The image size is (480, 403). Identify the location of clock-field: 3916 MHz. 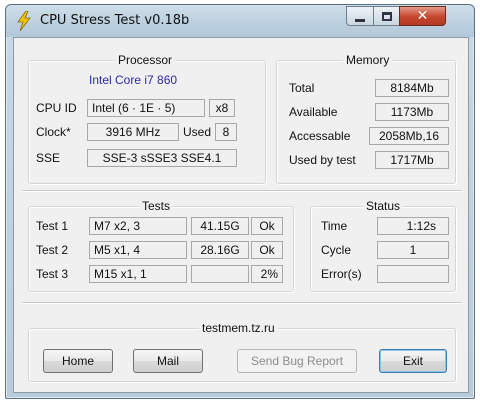
(133, 132).